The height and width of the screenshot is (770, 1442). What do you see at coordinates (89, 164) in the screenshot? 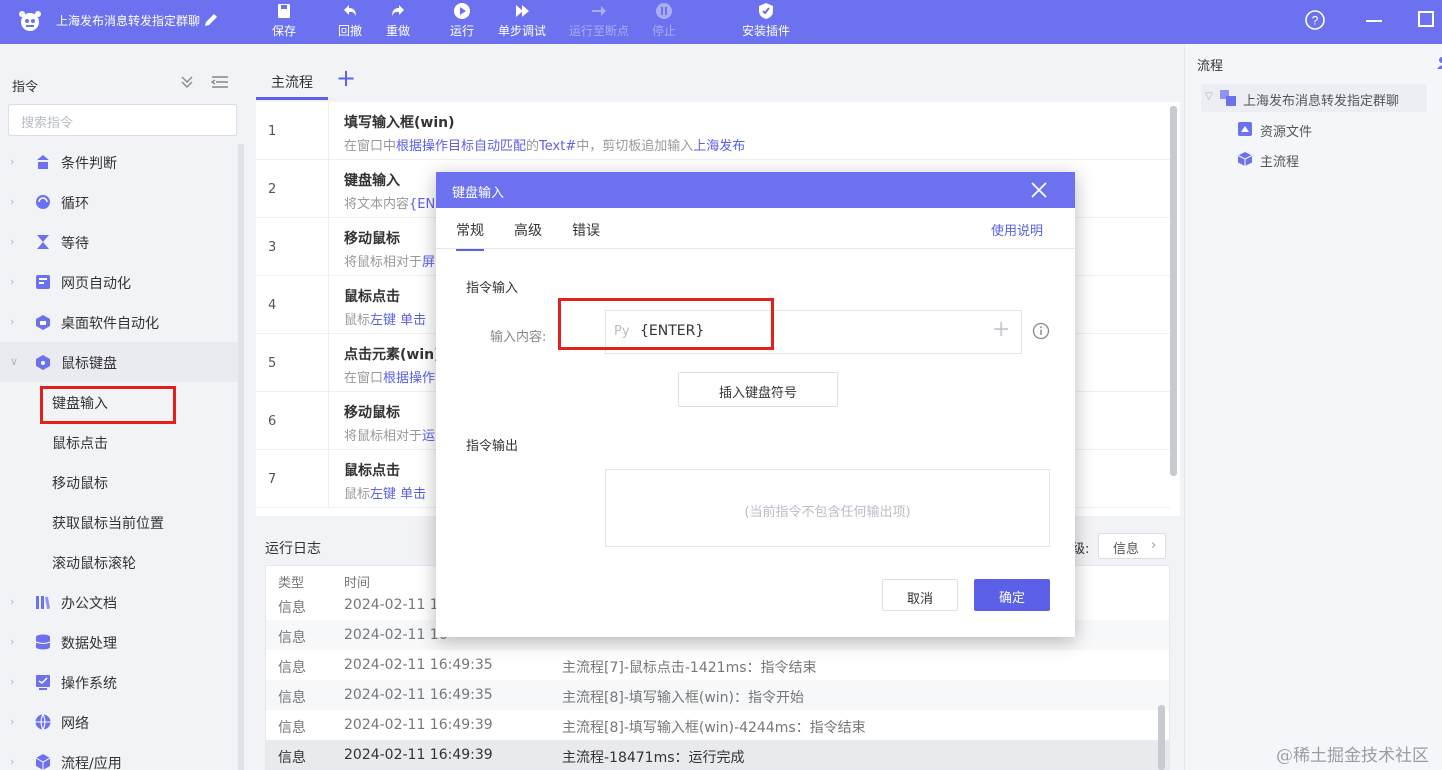
I see `category-label: 条件判断` at bounding box center [89, 164].